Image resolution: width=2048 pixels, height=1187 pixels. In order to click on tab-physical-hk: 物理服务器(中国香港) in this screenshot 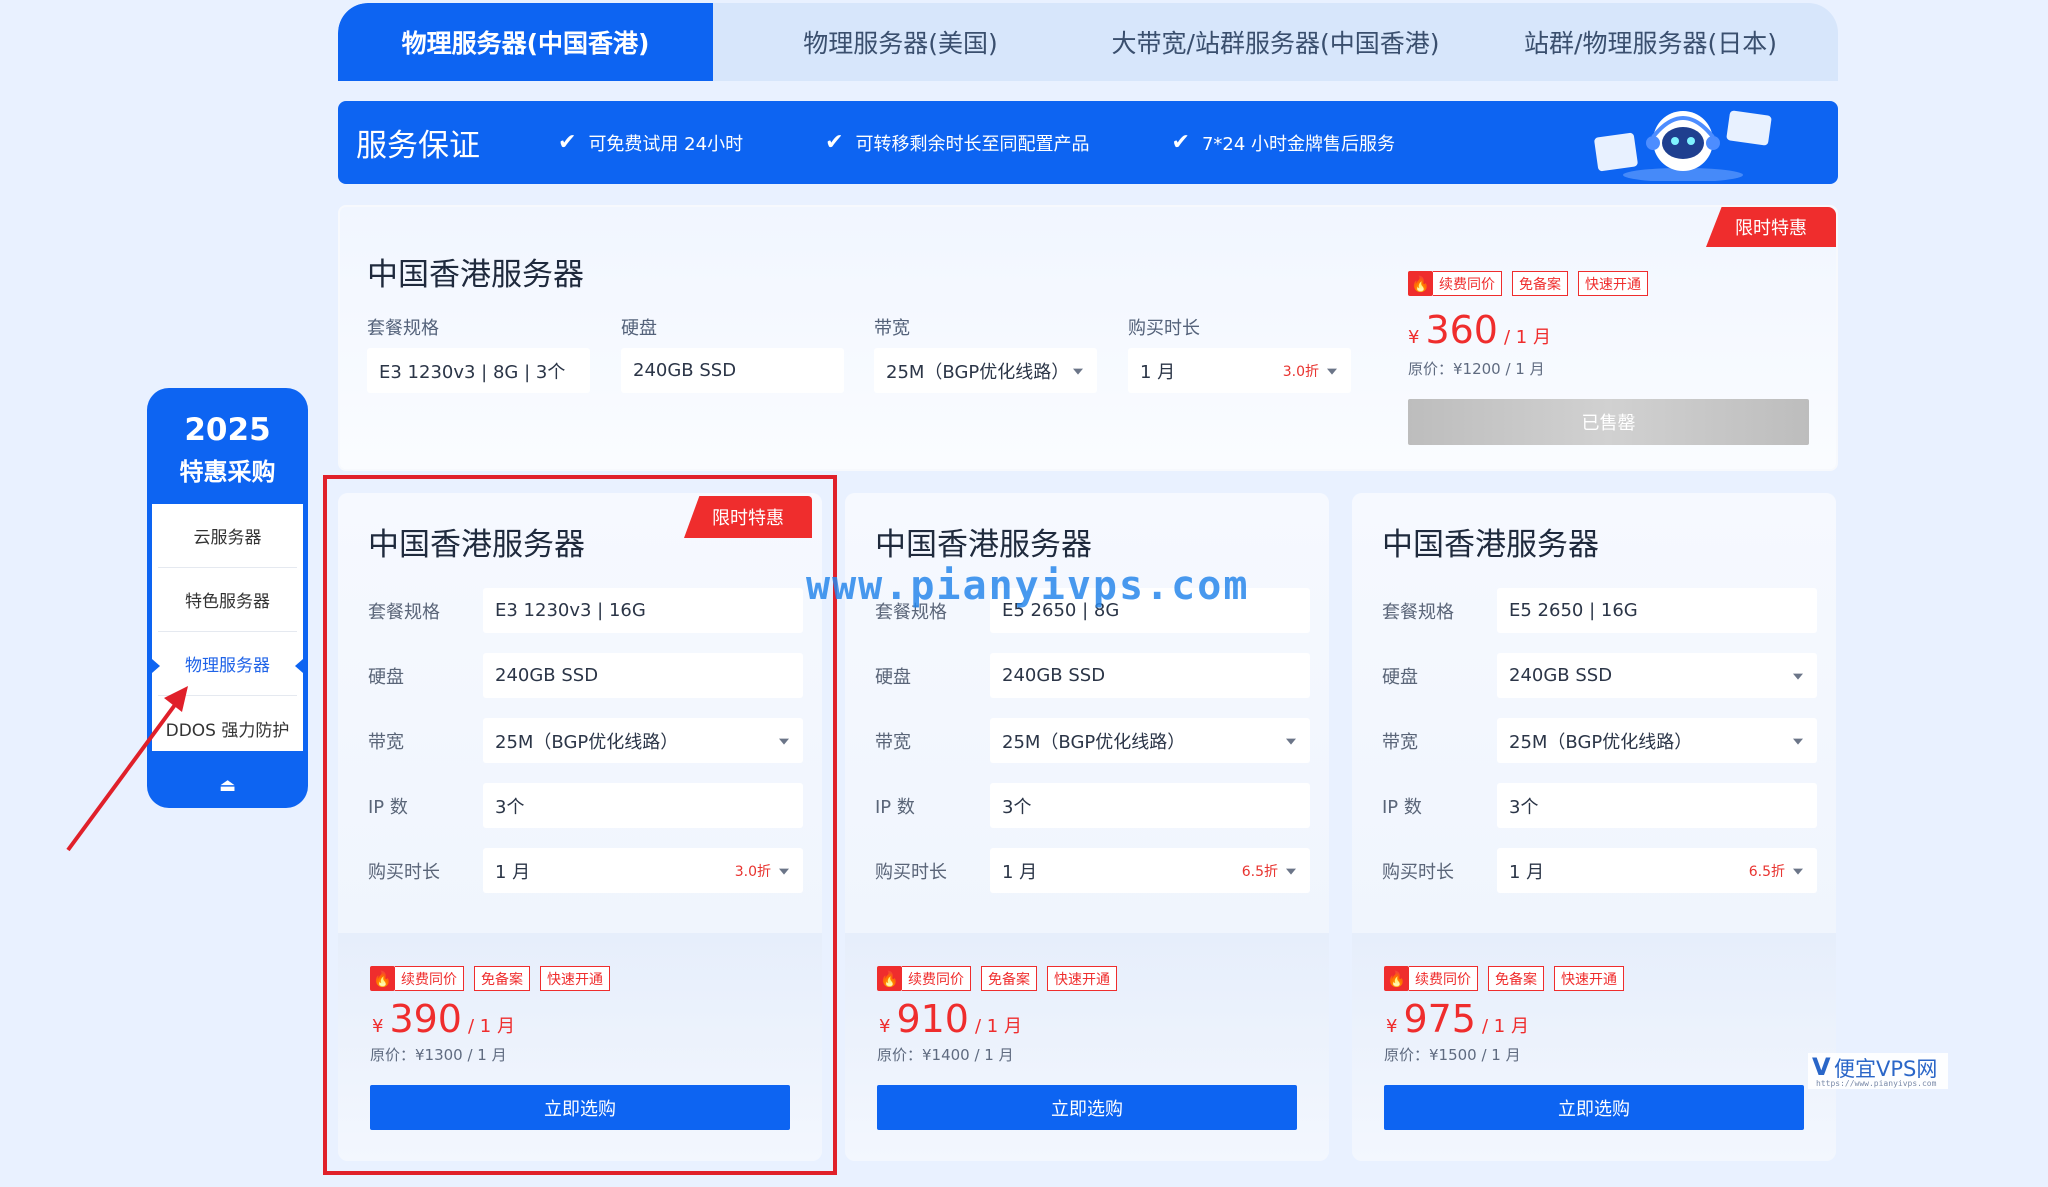, I will do `click(525, 42)`.